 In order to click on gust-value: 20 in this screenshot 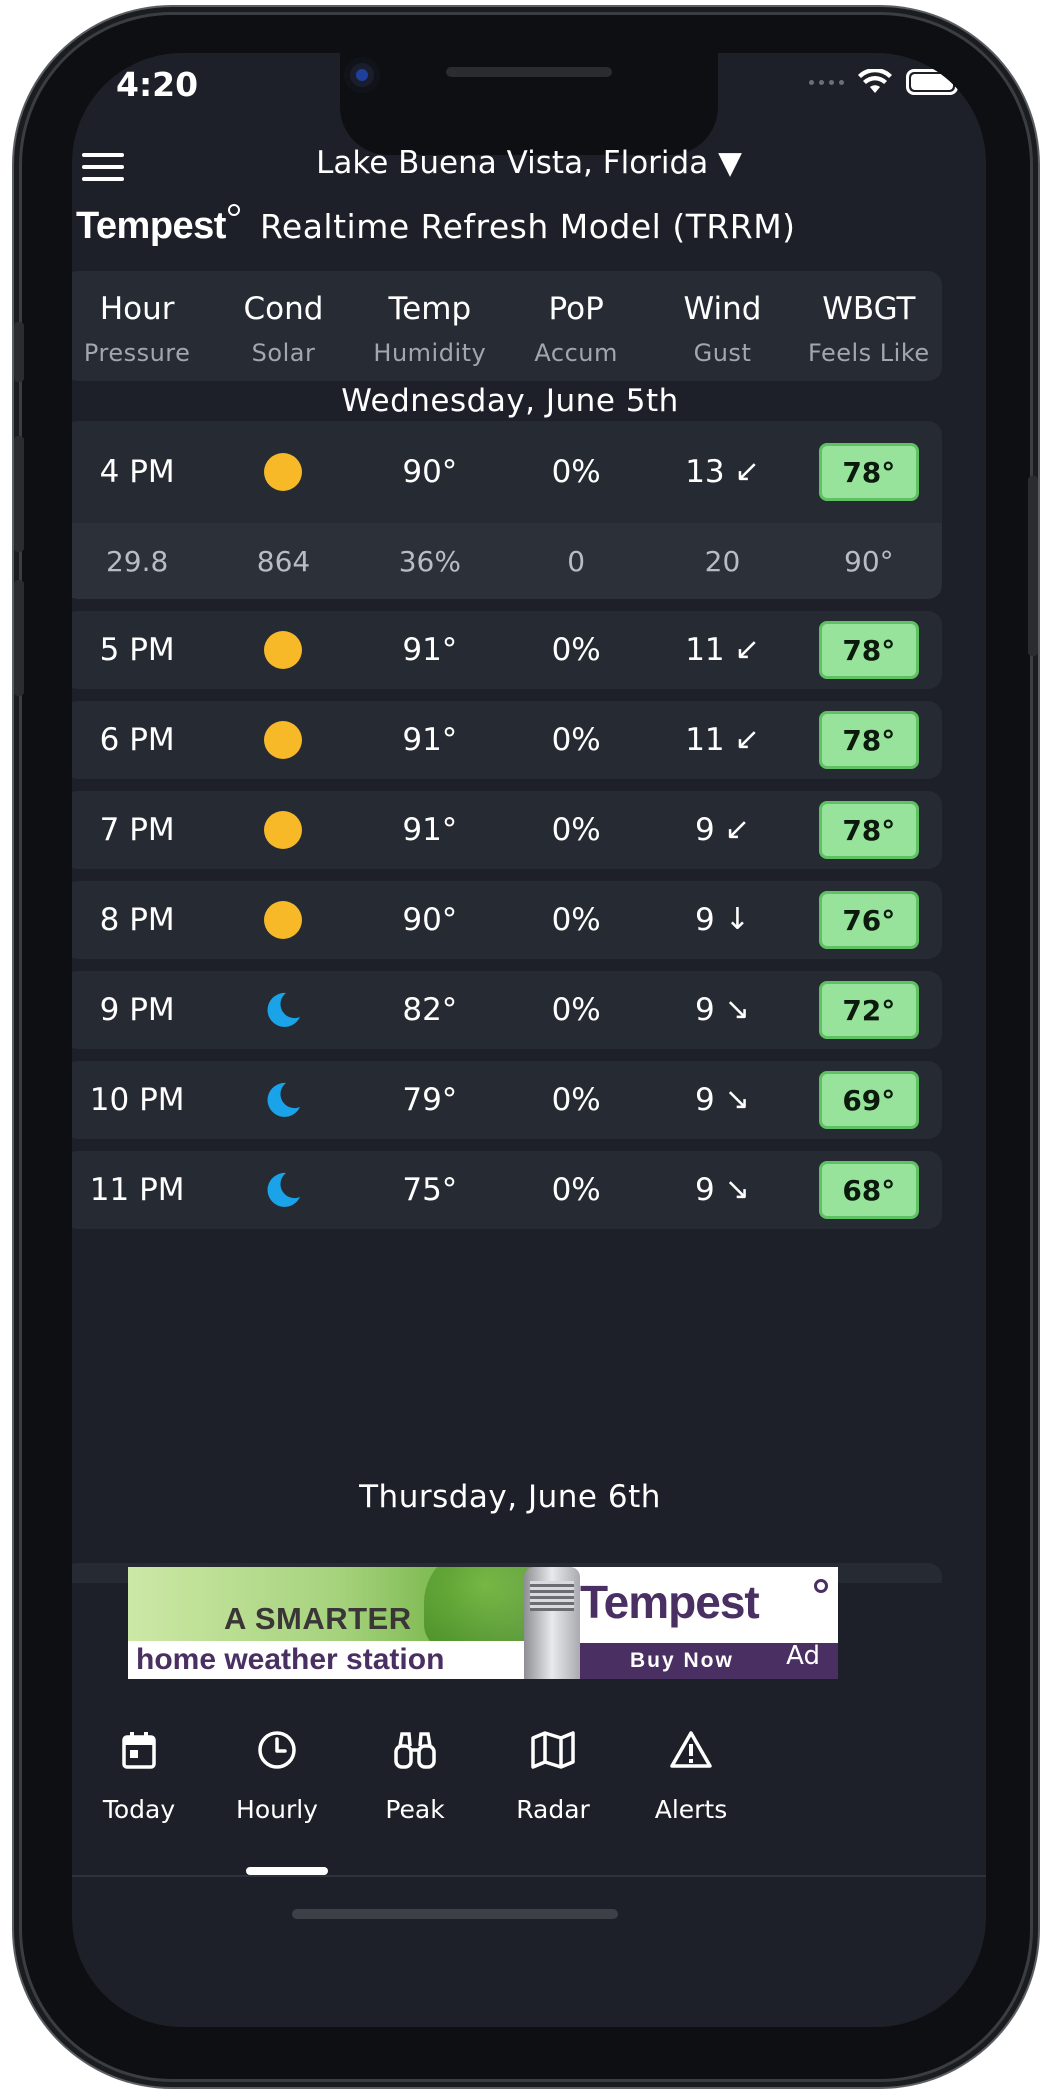, I will do `click(722, 561)`.